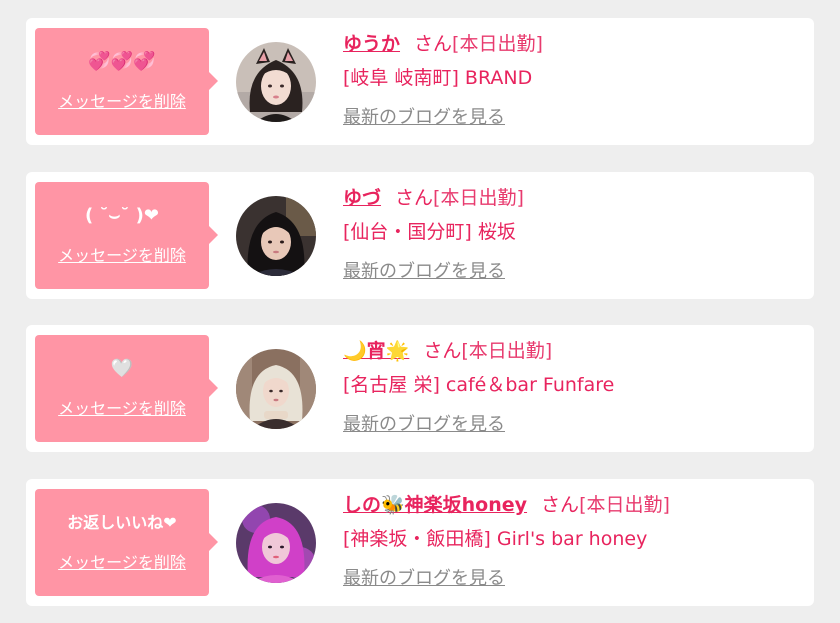 This screenshot has height=623, width=840. What do you see at coordinates (573, 80) in the screenshot?
I see `card-info: ゆうか さん[本日出勤] [岐阜 岐南町] BRAND 最新のブログを見る` at bounding box center [573, 80].